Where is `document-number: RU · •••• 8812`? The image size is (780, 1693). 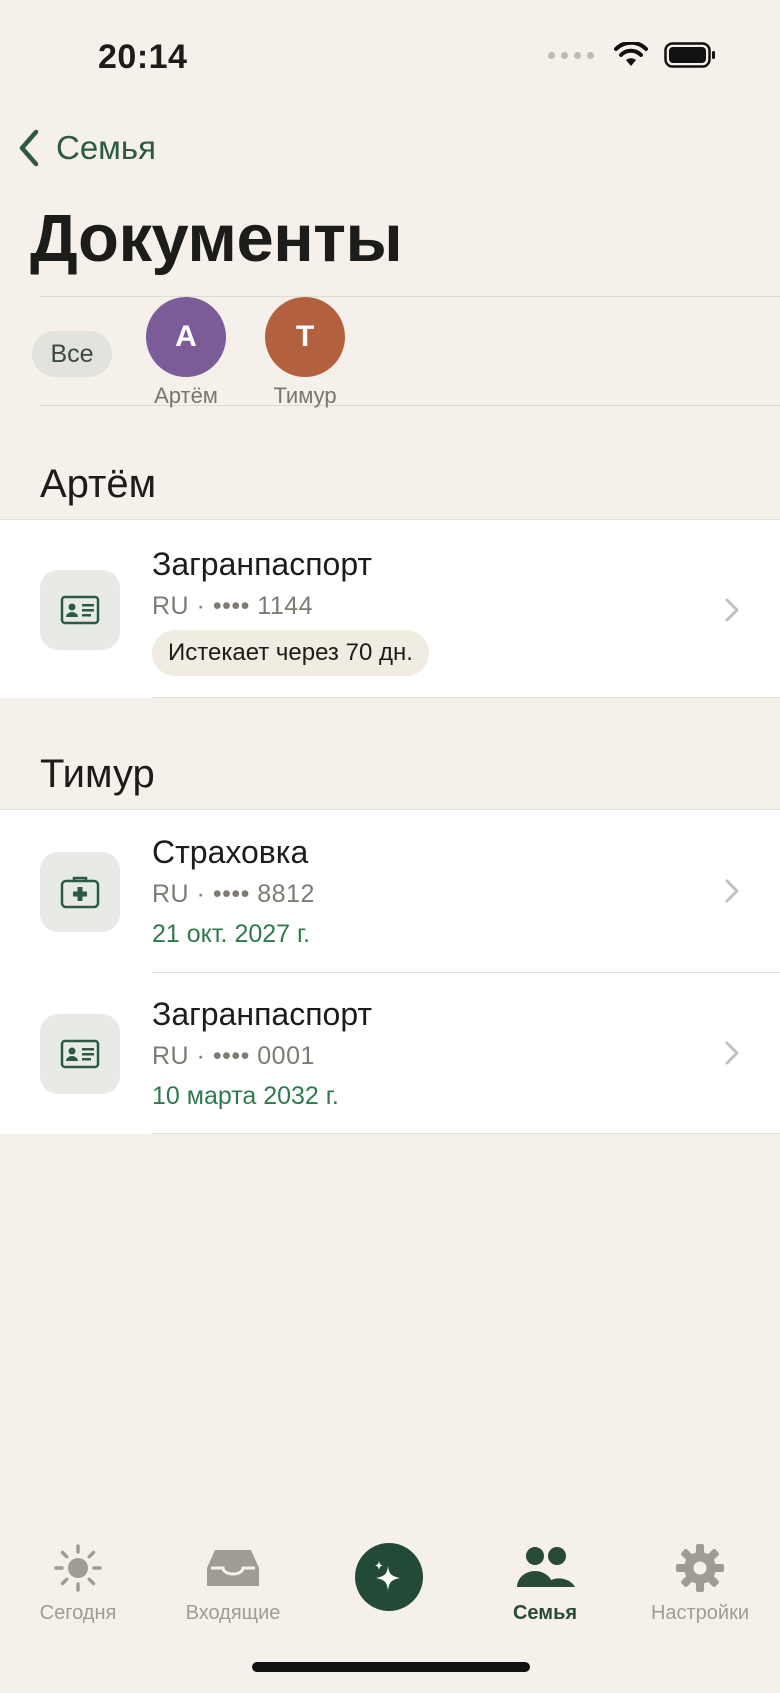
document-number: RU · •••• 8812 is located at coordinates (233, 894).